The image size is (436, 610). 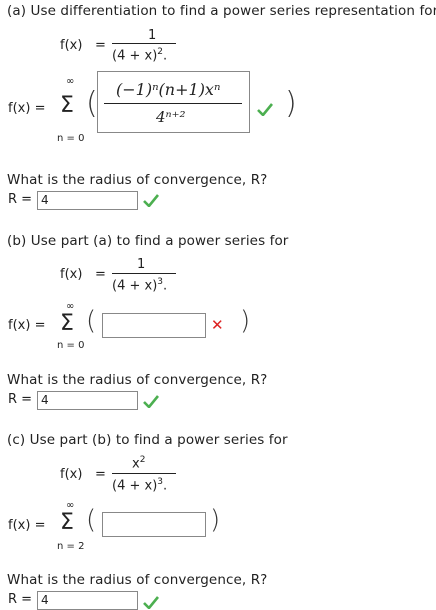 What do you see at coordinates (154, 325) in the screenshot?
I see `part-b-answer-input` at bounding box center [154, 325].